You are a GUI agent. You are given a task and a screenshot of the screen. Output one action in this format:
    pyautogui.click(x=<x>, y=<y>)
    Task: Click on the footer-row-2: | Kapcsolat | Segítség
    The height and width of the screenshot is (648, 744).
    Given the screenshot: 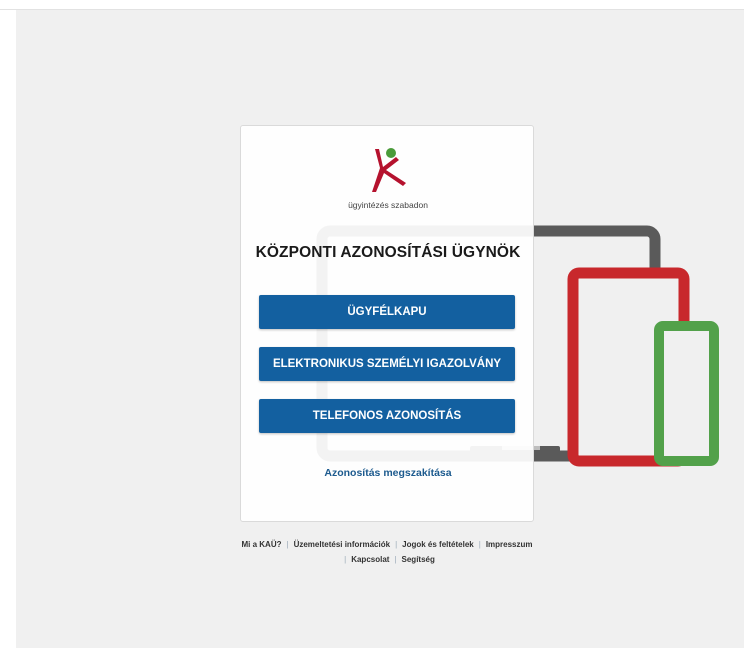 What is the action you would take?
    pyautogui.click(x=387, y=559)
    